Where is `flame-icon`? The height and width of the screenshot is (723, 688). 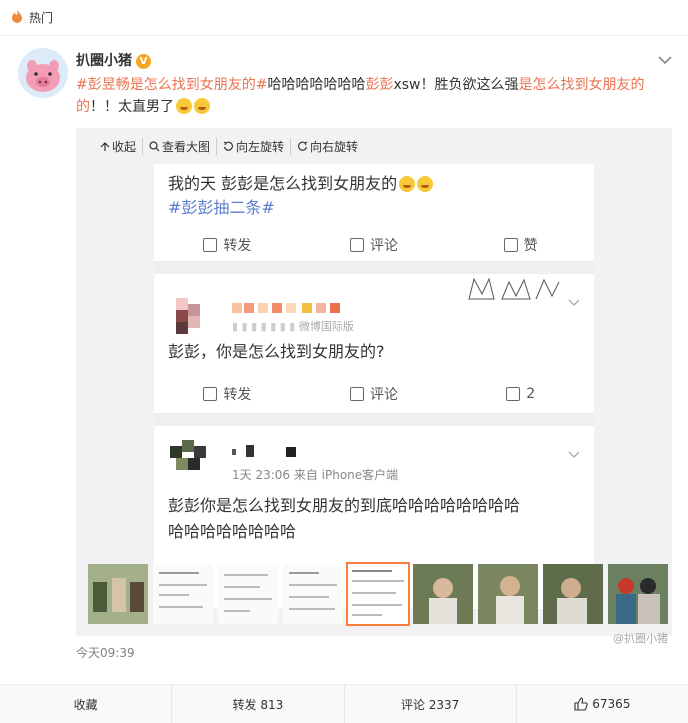 flame-icon is located at coordinates (17, 17).